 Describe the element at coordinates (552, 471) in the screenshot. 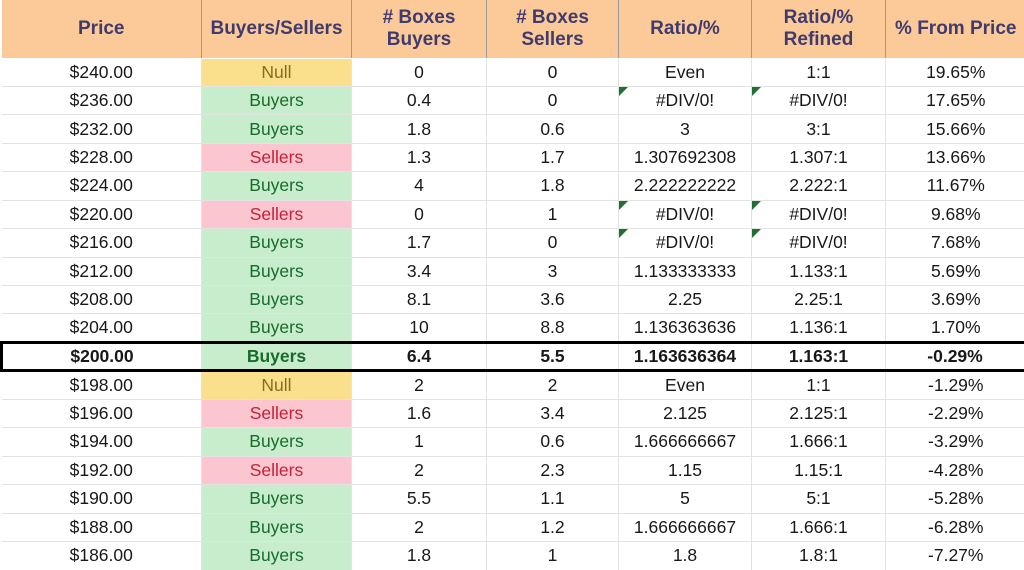

I see `cell-boxes-sellers: 2.3` at that location.